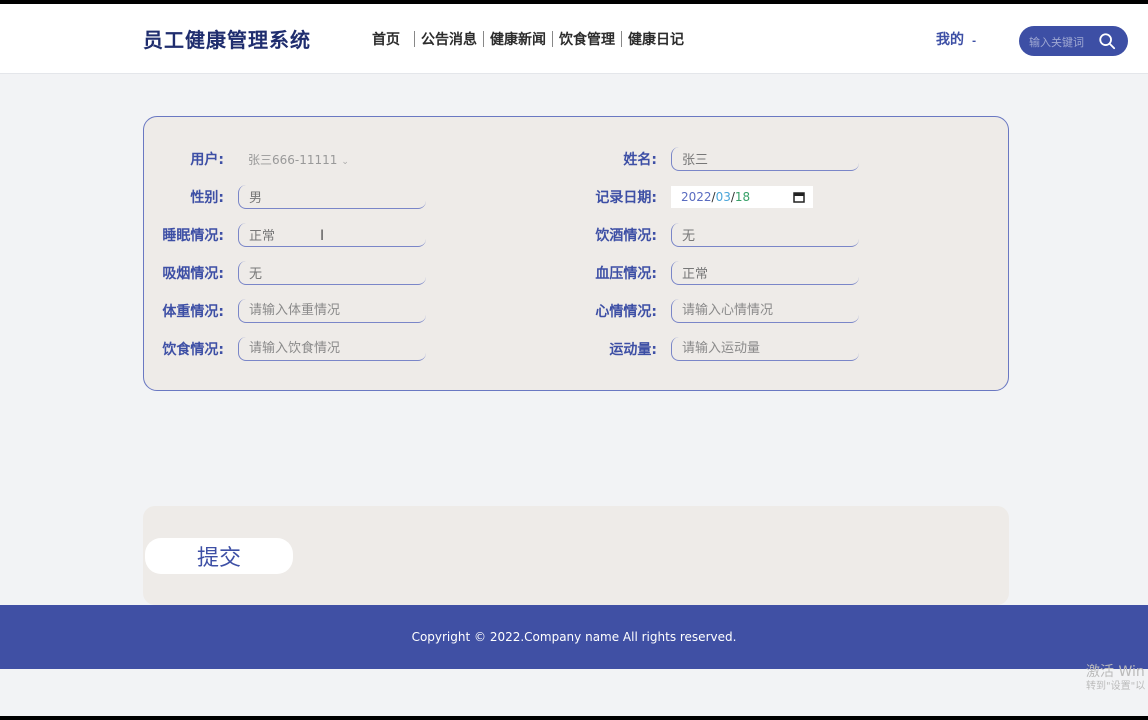 This screenshot has height=720, width=1148. I want to click on search-box, so click(1073, 41).